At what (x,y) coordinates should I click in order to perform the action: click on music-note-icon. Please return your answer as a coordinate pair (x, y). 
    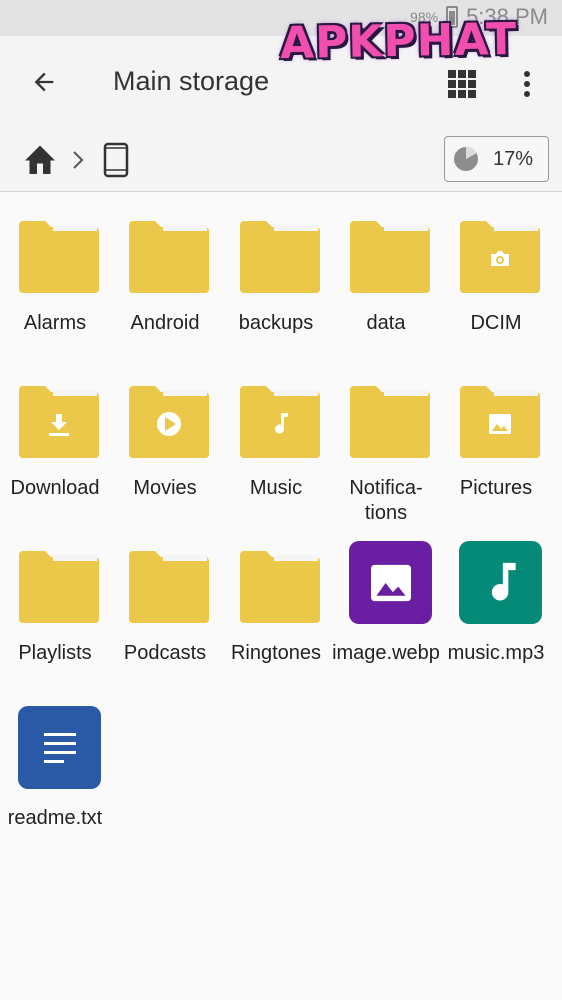
    Looking at the image, I should click on (503, 581).